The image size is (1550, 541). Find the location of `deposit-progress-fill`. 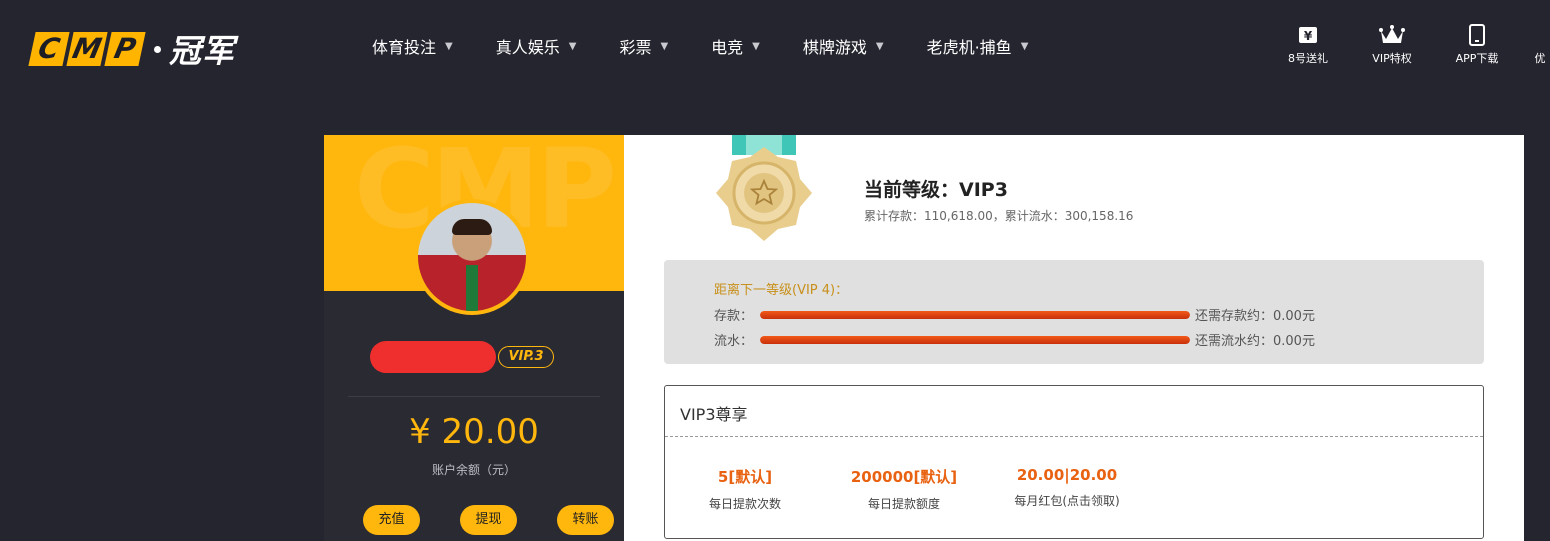

deposit-progress-fill is located at coordinates (975, 314).